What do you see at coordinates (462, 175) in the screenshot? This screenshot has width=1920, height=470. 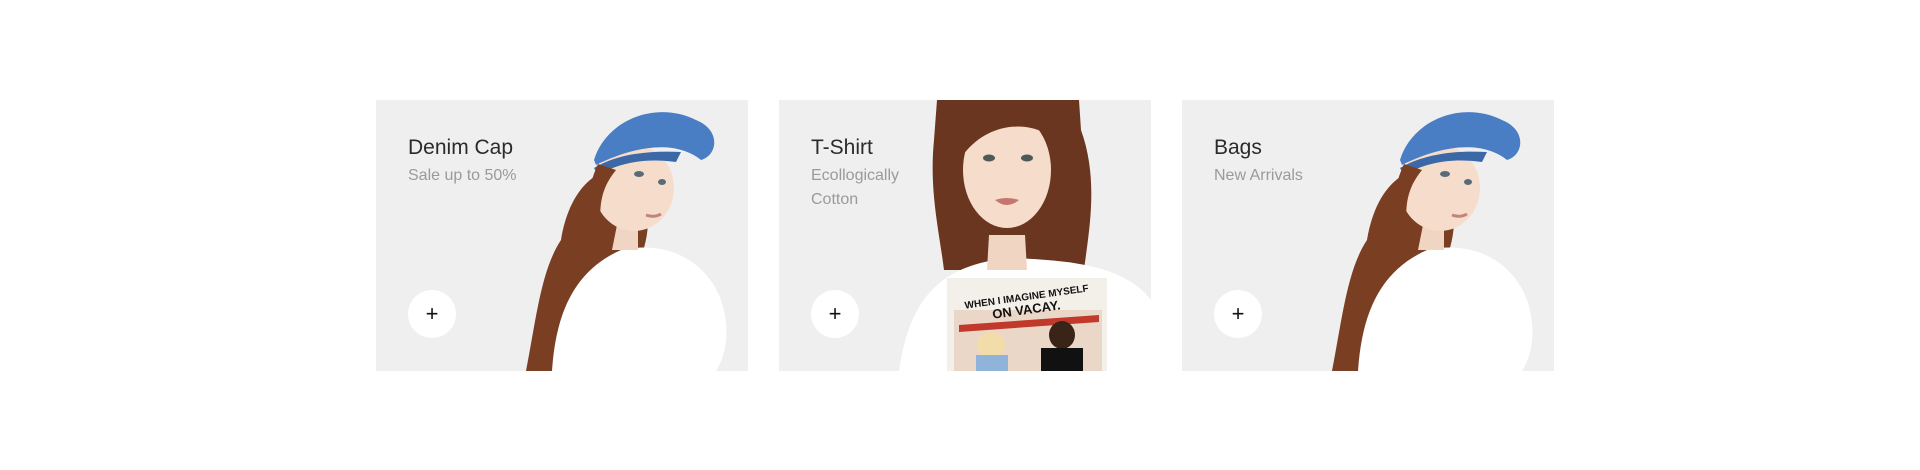 I see `card-subtitle: Sale up to 50%` at bounding box center [462, 175].